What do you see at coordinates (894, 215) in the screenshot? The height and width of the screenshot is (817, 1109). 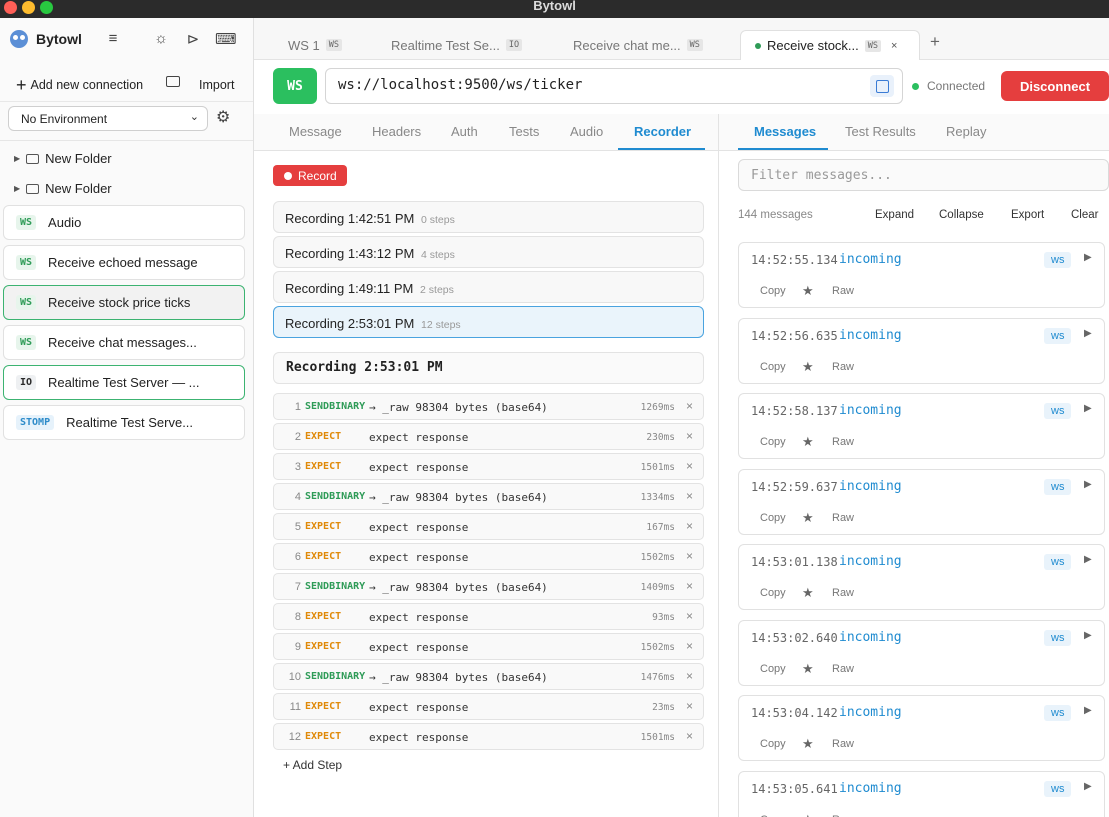 I see `expand-button: Expand` at bounding box center [894, 215].